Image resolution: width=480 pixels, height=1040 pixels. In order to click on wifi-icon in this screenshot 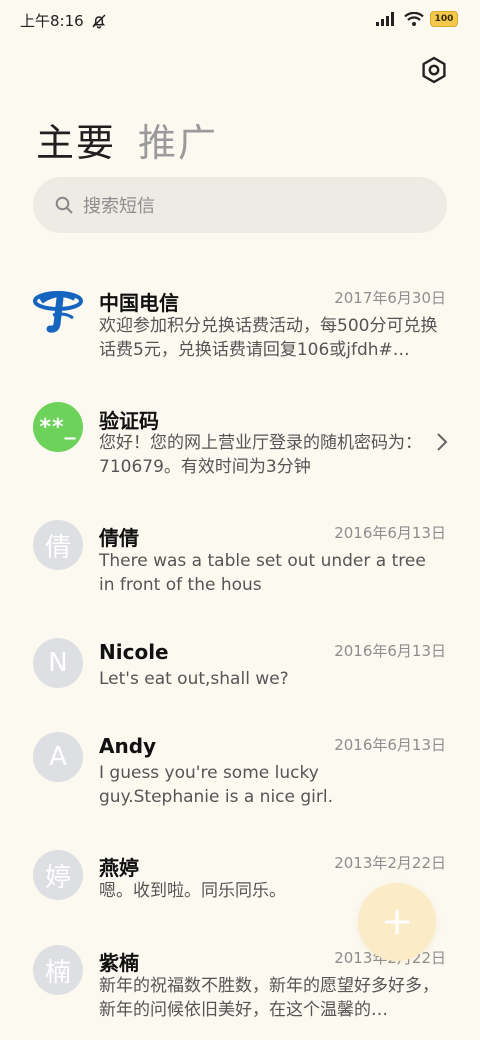, I will do `click(414, 19)`.